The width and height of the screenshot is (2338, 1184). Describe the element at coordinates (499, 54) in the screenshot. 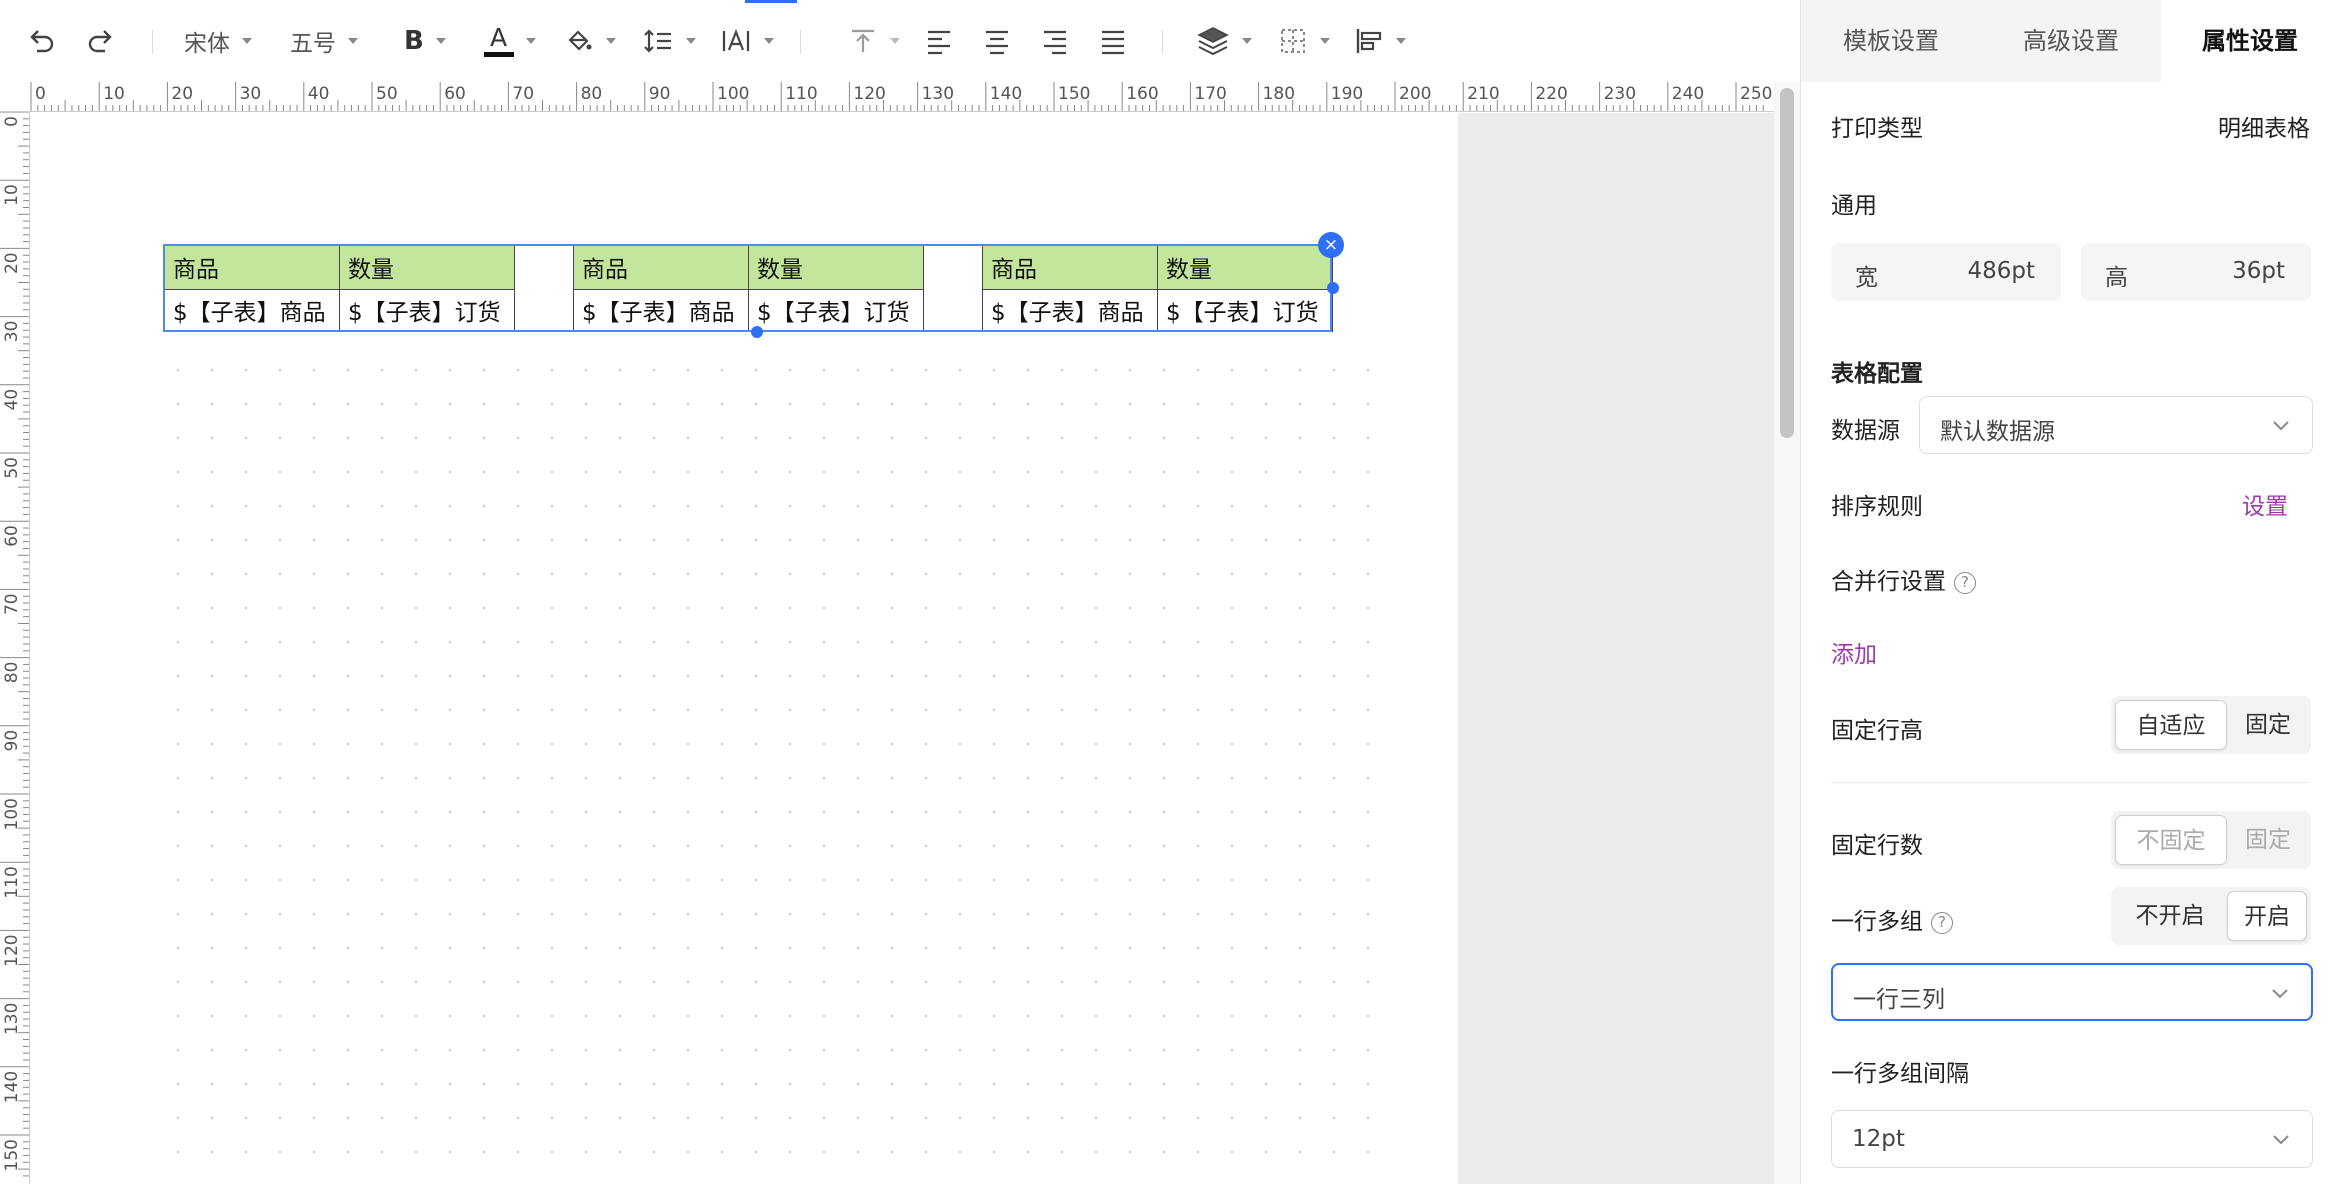

I see `font-color-swatch` at that location.